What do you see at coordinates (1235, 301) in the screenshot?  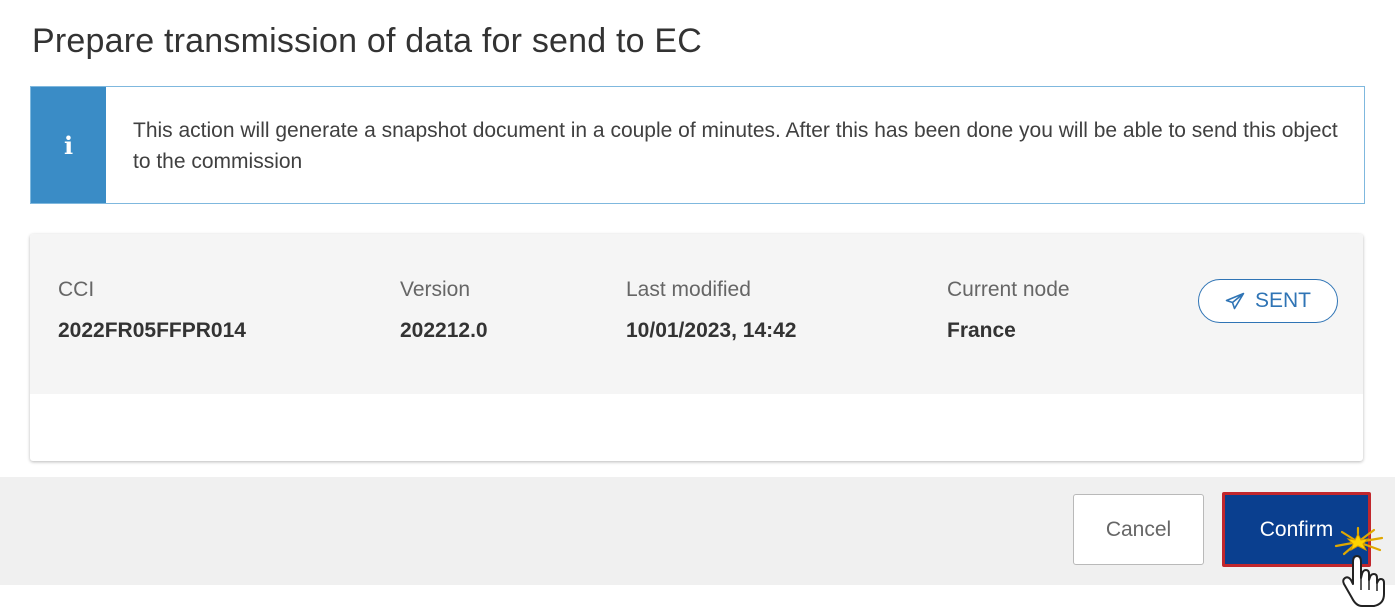 I see `paper-plane-icon` at bounding box center [1235, 301].